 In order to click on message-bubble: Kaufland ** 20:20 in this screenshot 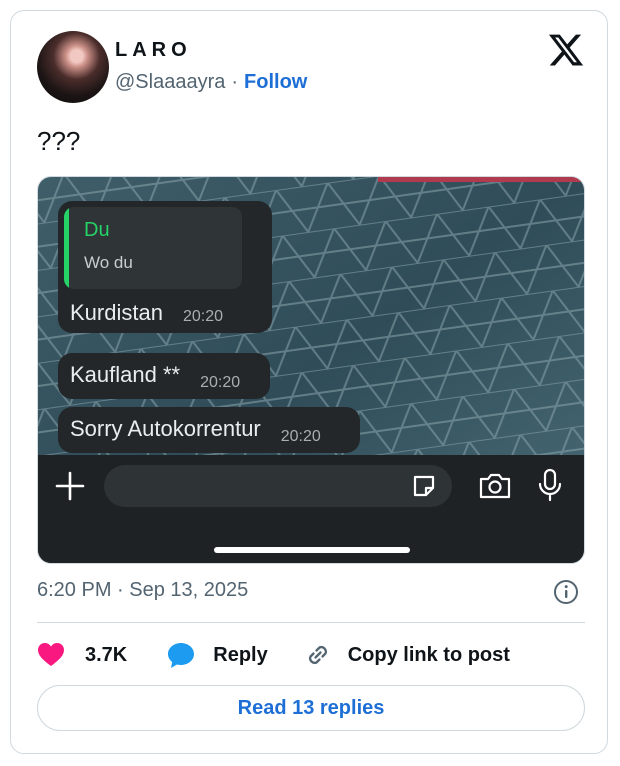, I will do `click(164, 376)`.